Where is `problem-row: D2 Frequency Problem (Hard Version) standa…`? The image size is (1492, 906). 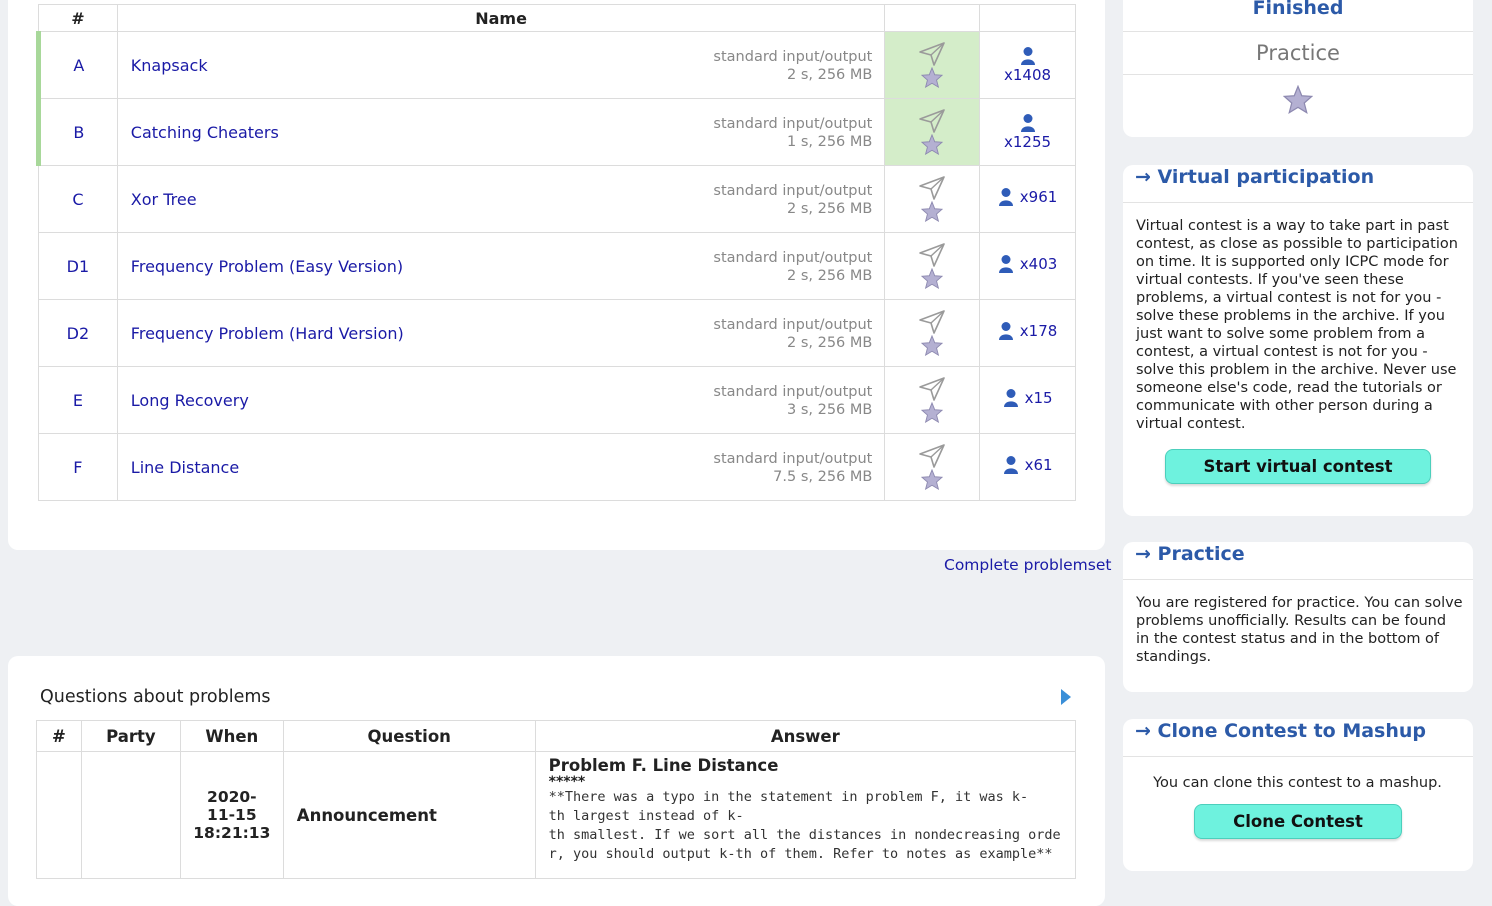
problem-row: D2 Frequency Problem (Hard Version) standa… is located at coordinates (557, 333).